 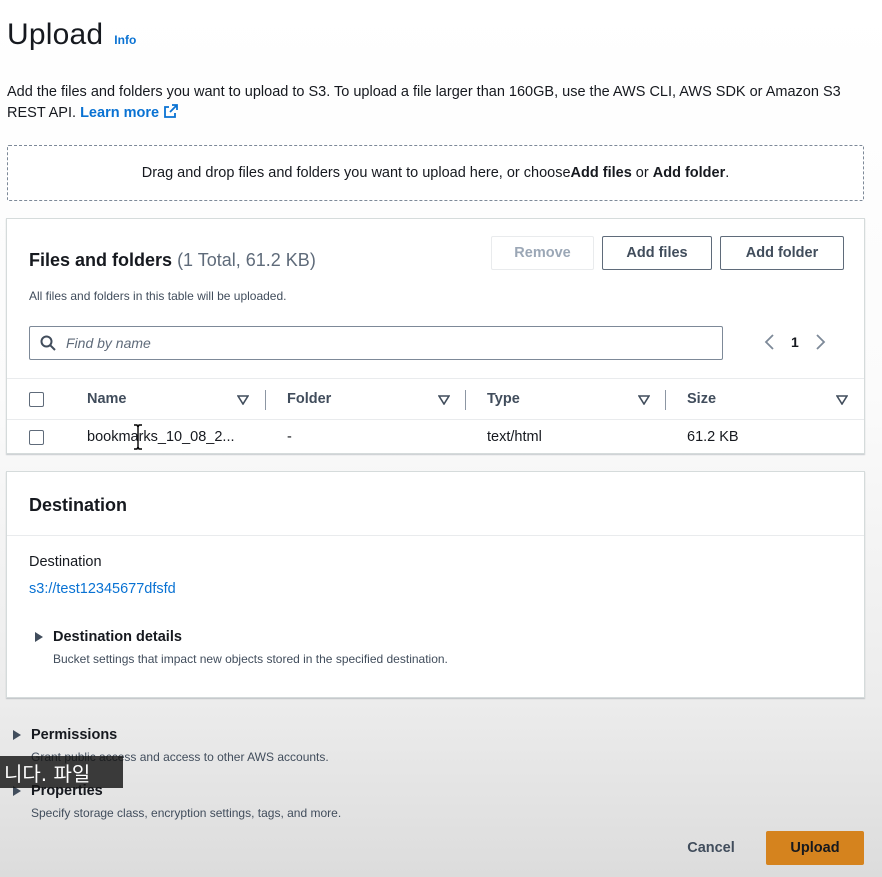 What do you see at coordinates (601, 173) in the screenshot?
I see `dropzone-add-files: Add files` at bounding box center [601, 173].